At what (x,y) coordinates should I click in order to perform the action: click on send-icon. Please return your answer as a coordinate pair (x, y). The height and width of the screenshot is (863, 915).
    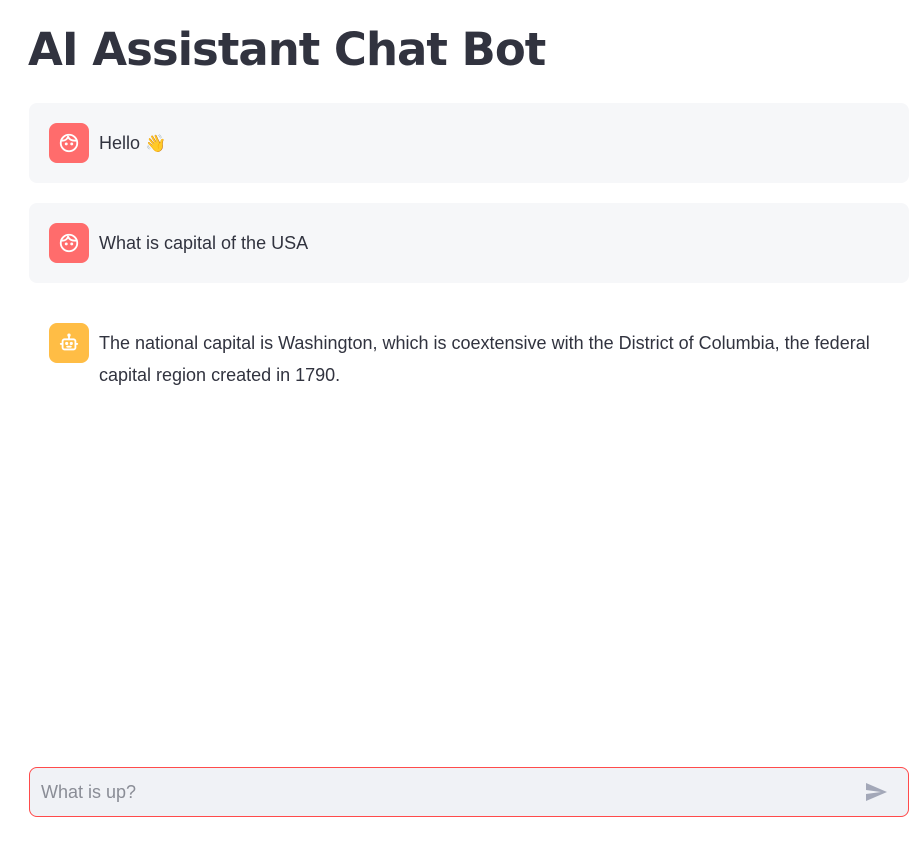
    Looking at the image, I should click on (876, 792).